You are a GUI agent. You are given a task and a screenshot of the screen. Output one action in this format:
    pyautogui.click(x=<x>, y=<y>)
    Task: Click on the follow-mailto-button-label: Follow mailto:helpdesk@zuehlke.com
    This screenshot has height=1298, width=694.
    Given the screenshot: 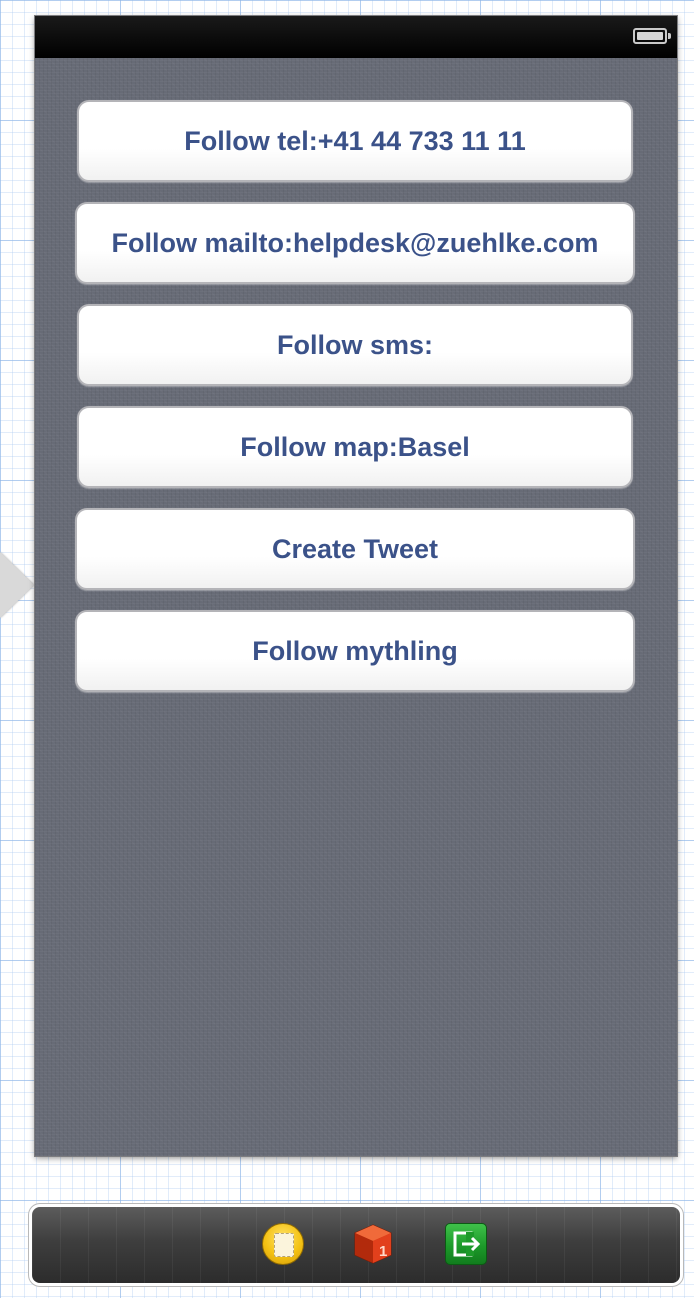 What is the action you would take?
    pyautogui.click(x=355, y=242)
    